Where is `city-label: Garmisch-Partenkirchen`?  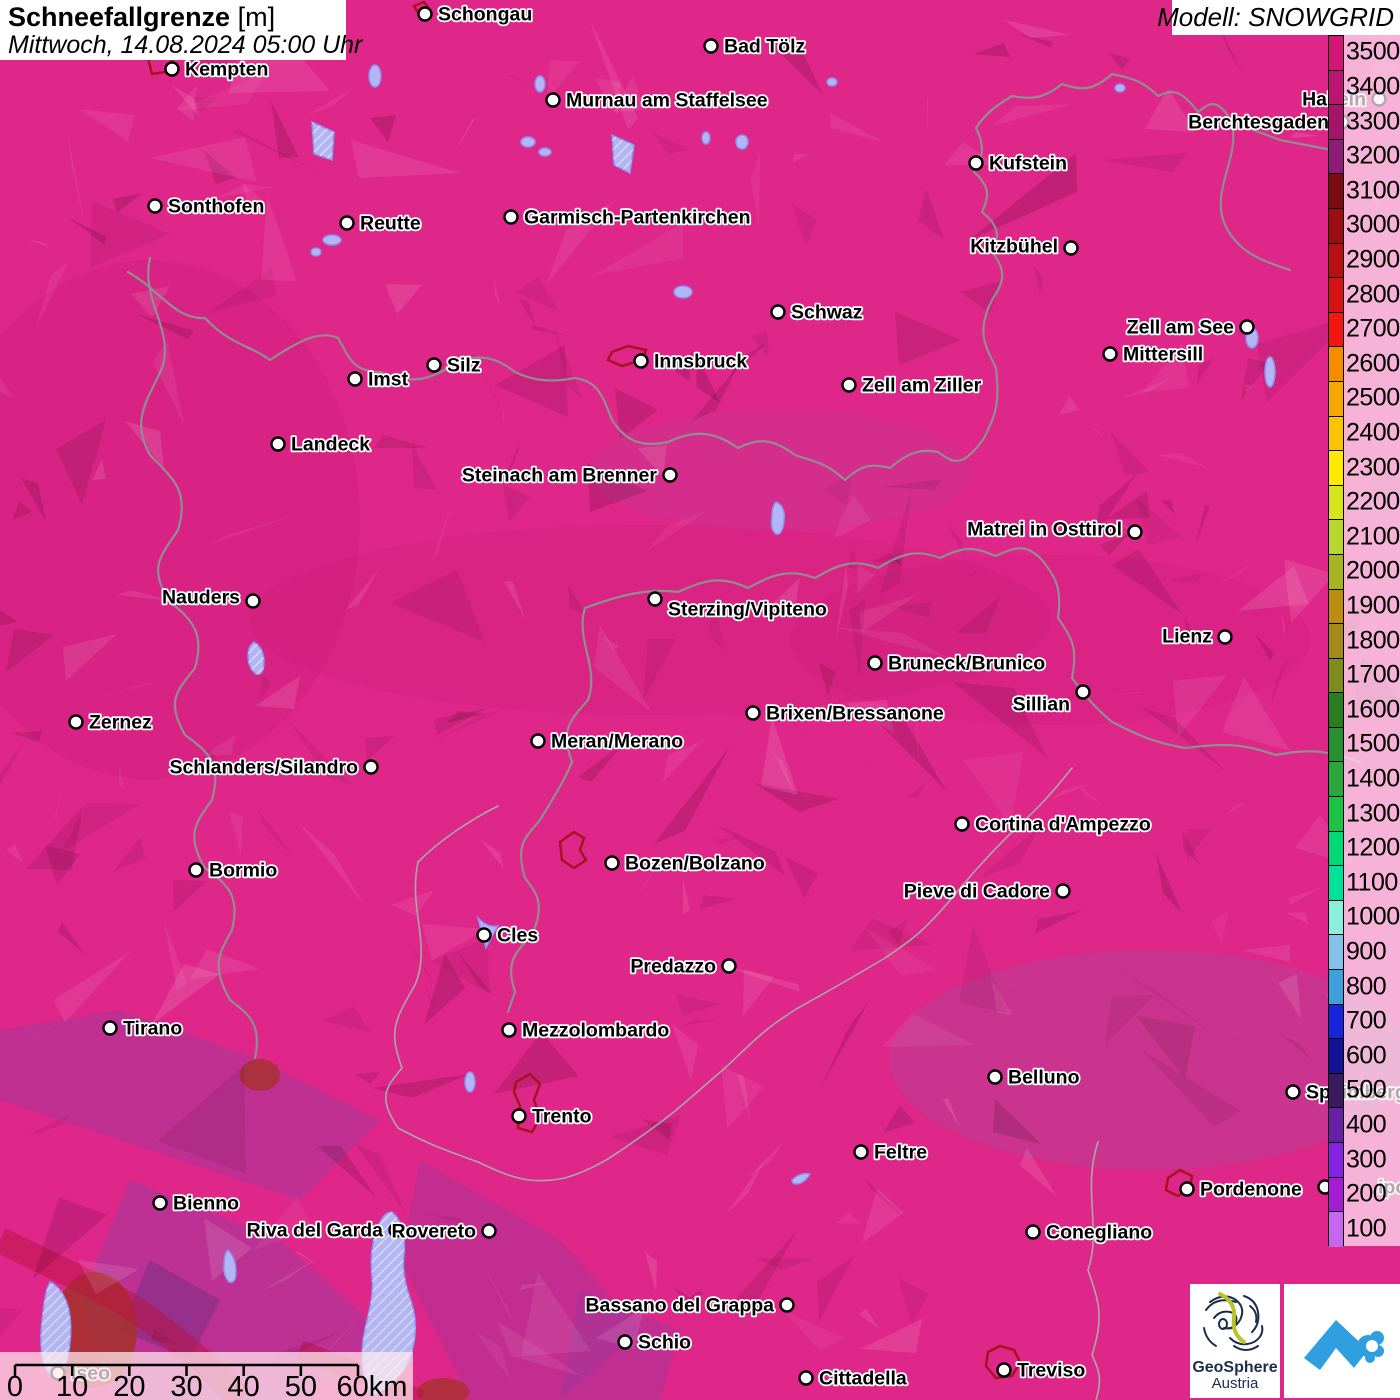
city-label: Garmisch-Partenkirchen is located at coordinates (637, 218).